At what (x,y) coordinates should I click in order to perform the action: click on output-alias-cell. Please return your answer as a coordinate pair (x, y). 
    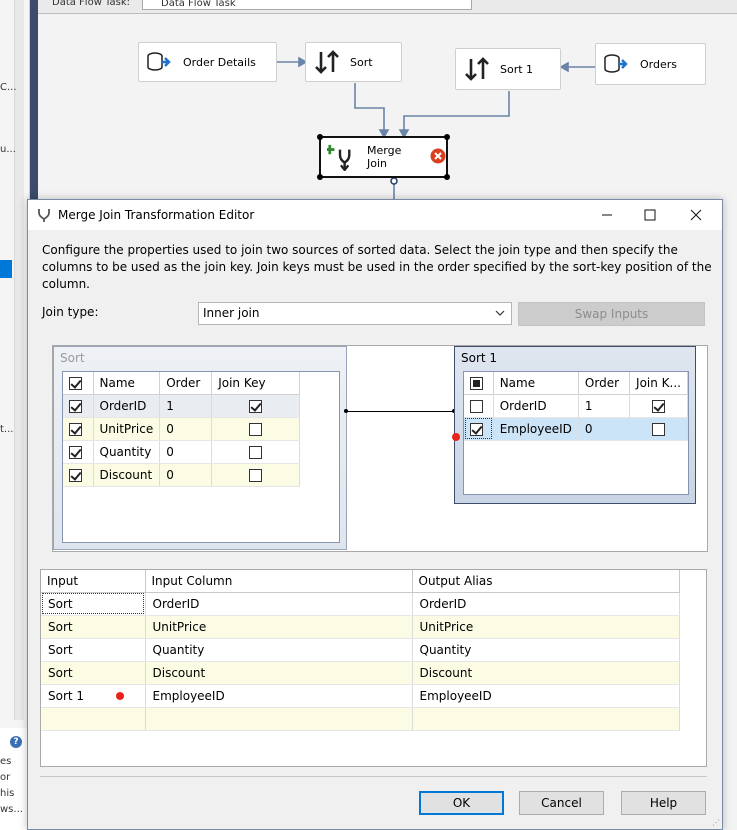
    Looking at the image, I should click on (546, 719).